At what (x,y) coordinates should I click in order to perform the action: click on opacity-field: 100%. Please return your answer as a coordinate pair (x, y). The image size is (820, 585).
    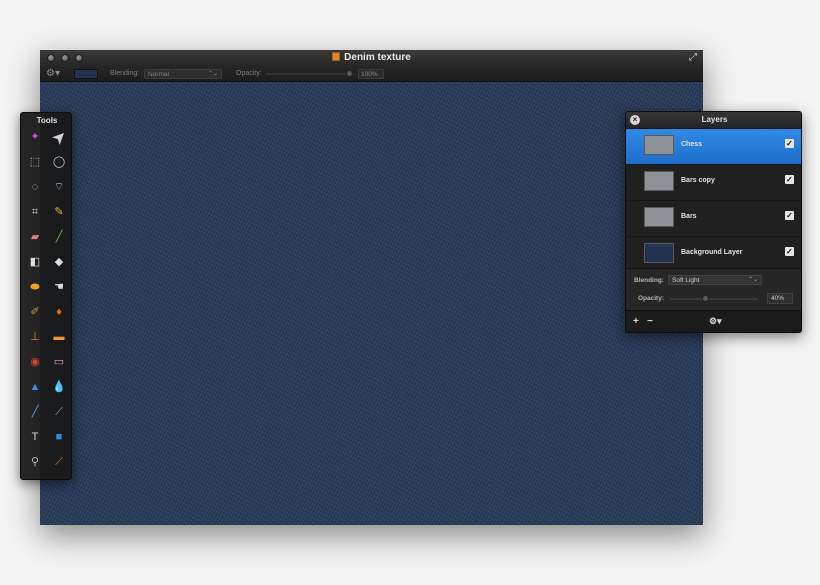
    Looking at the image, I should click on (371, 74).